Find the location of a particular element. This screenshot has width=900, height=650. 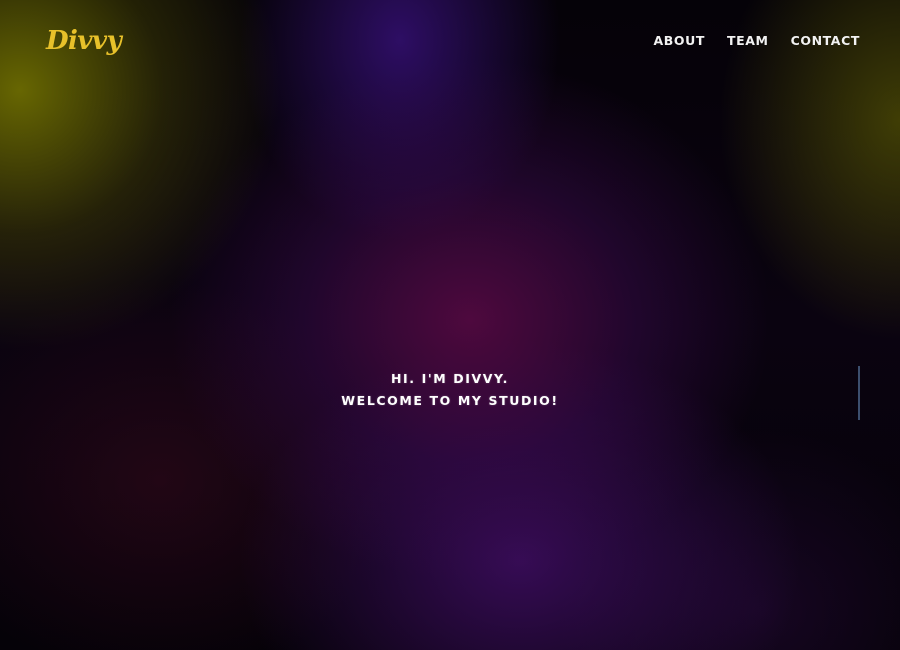

hero-greeting: HI. I'M DIVVY. is located at coordinates (450, 378).